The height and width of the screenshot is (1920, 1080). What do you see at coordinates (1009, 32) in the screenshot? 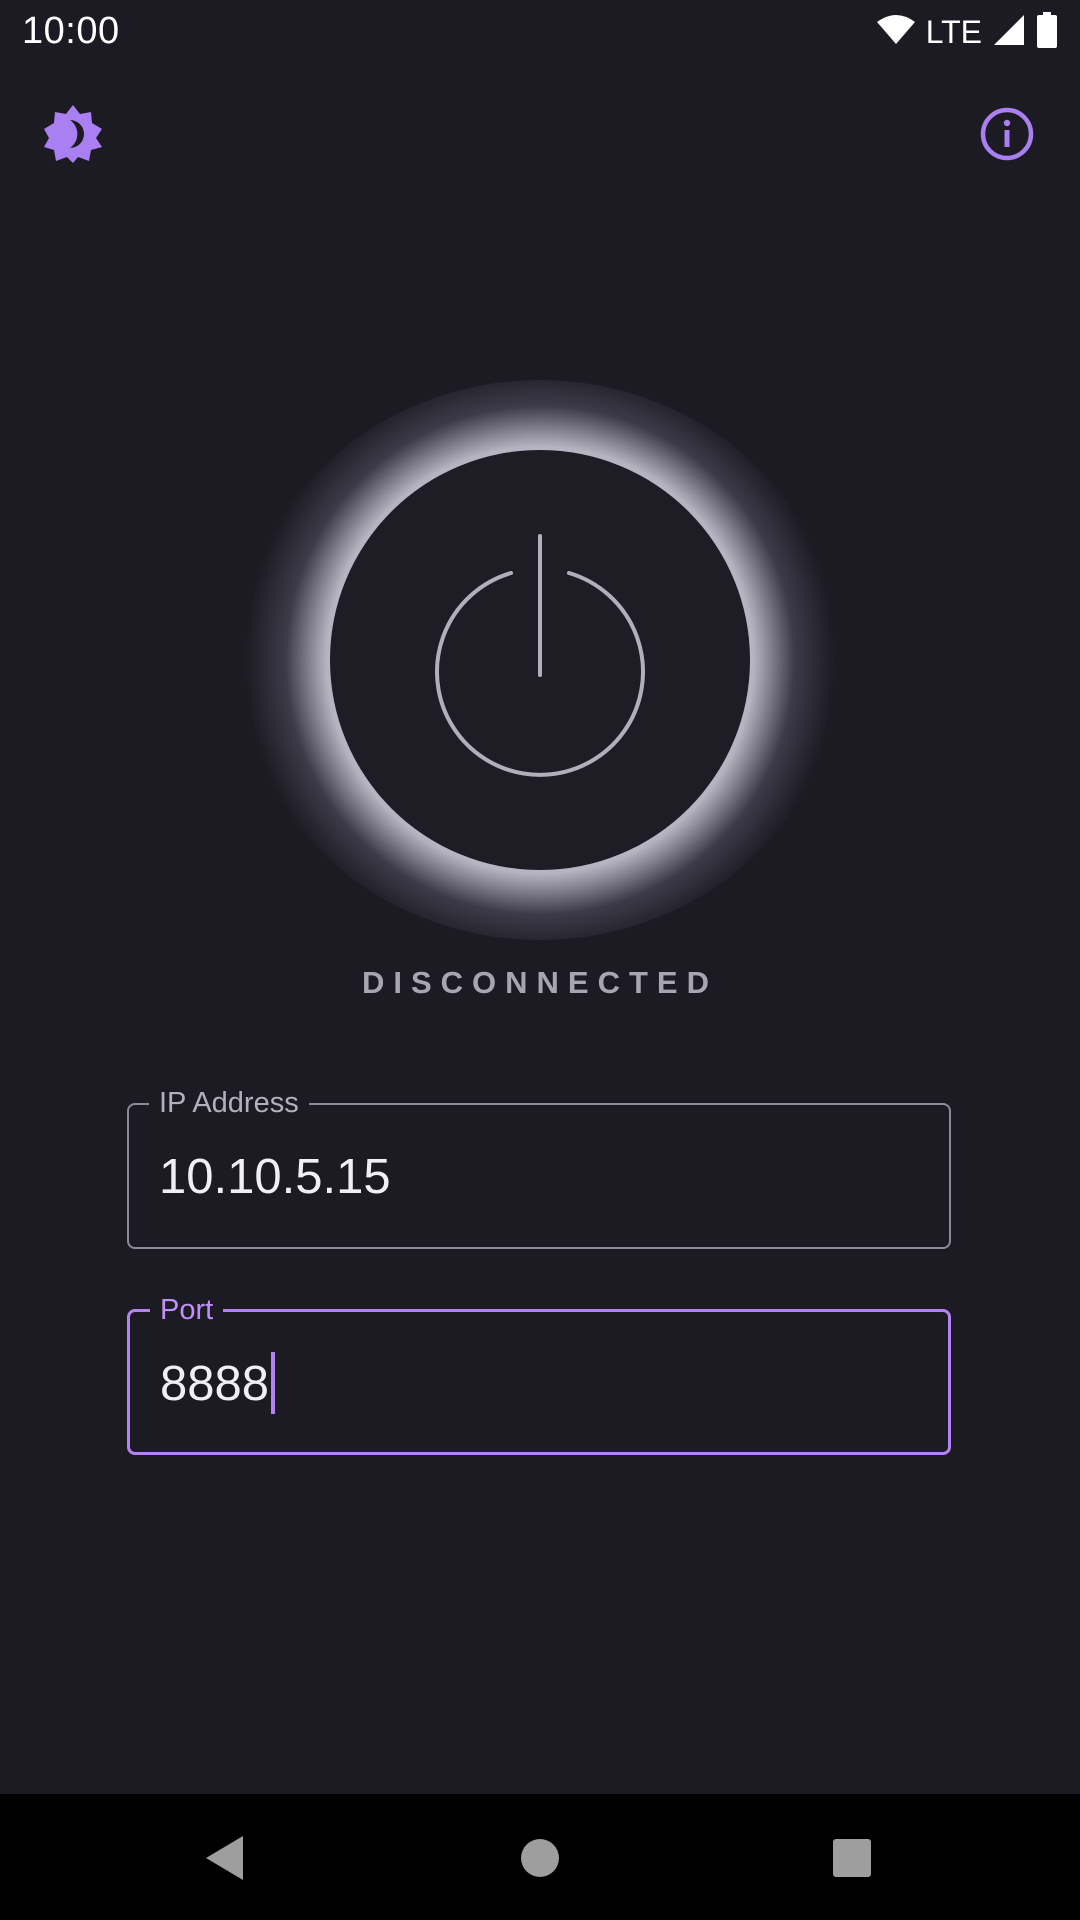
I see `signal-icon` at bounding box center [1009, 32].